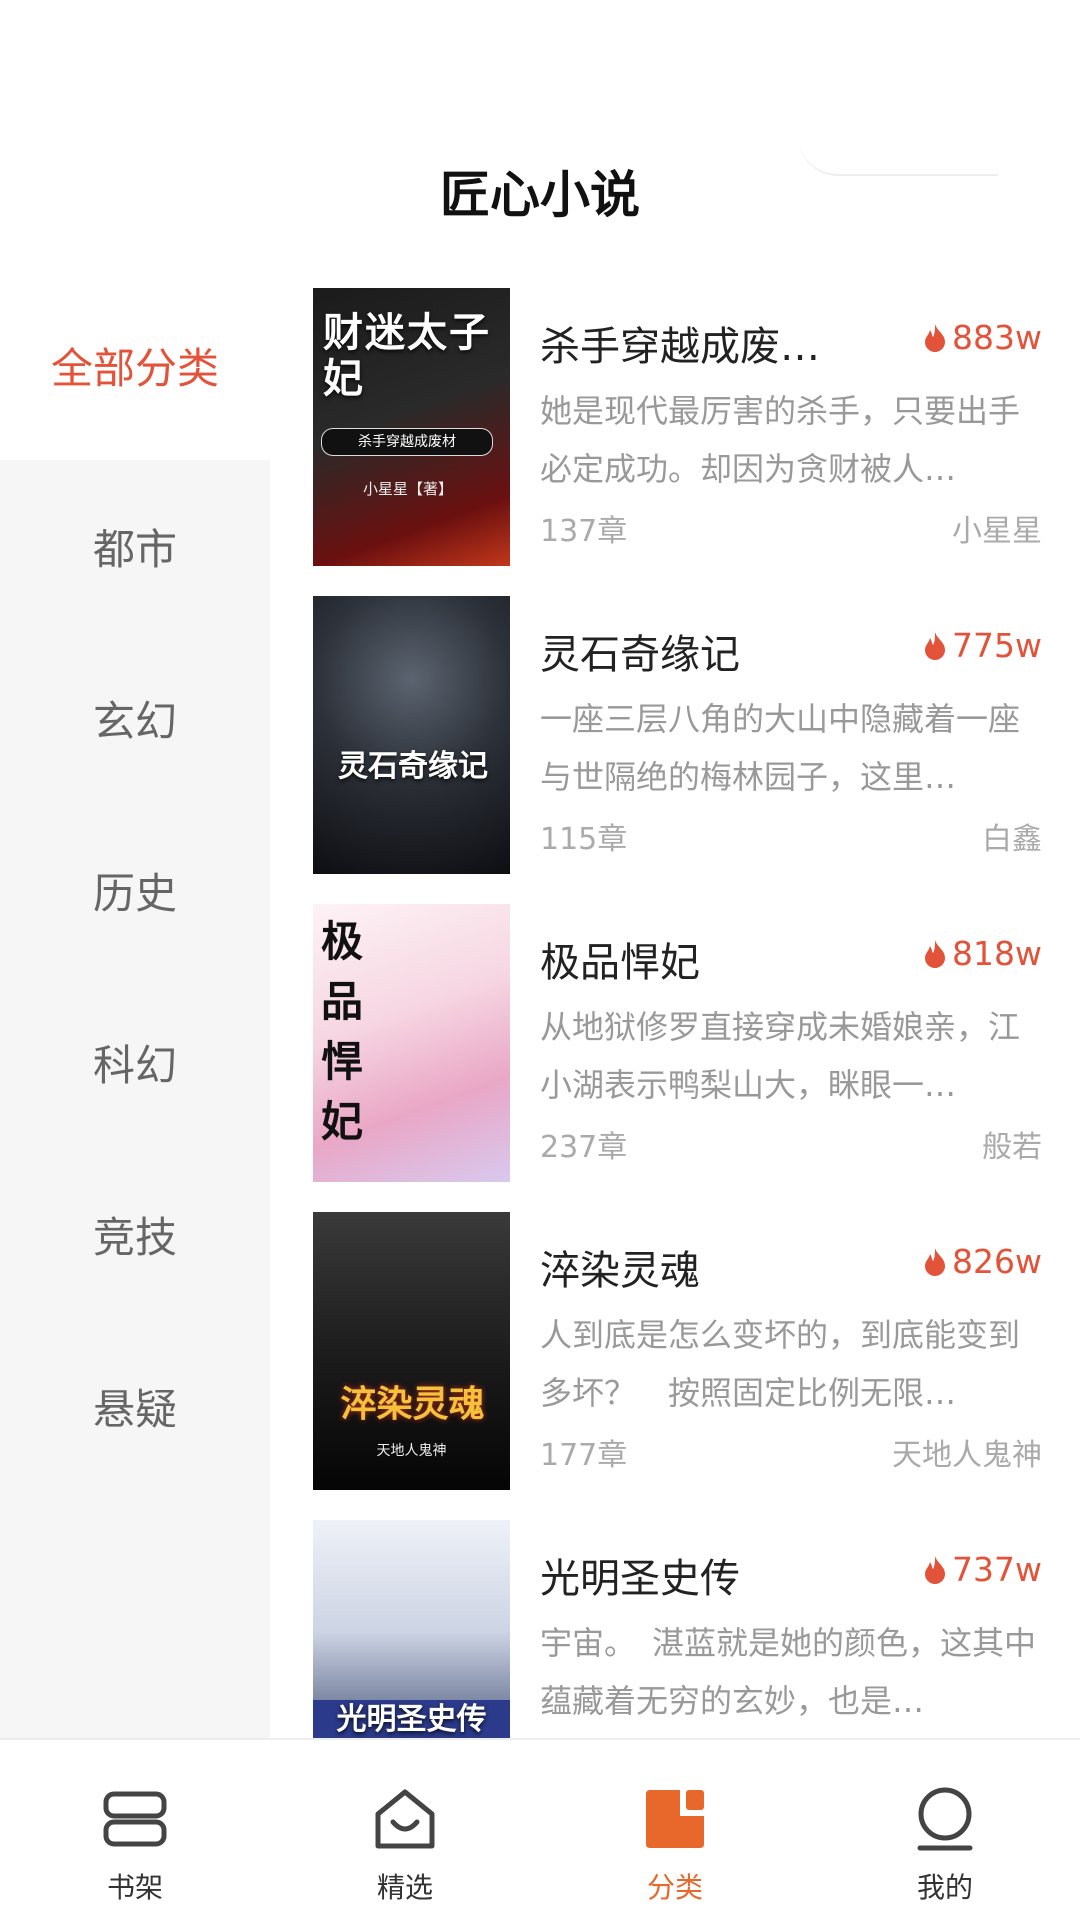  I want to click on bottom-tab-bar: 书架 精选 分类 我的, so click(540, 1830).